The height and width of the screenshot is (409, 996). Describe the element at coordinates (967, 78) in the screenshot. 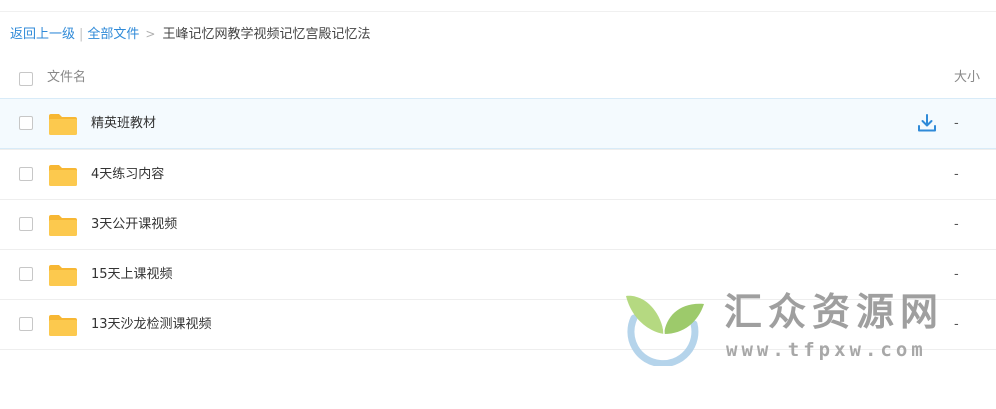

I see `column-header-size: 大小` at that location.